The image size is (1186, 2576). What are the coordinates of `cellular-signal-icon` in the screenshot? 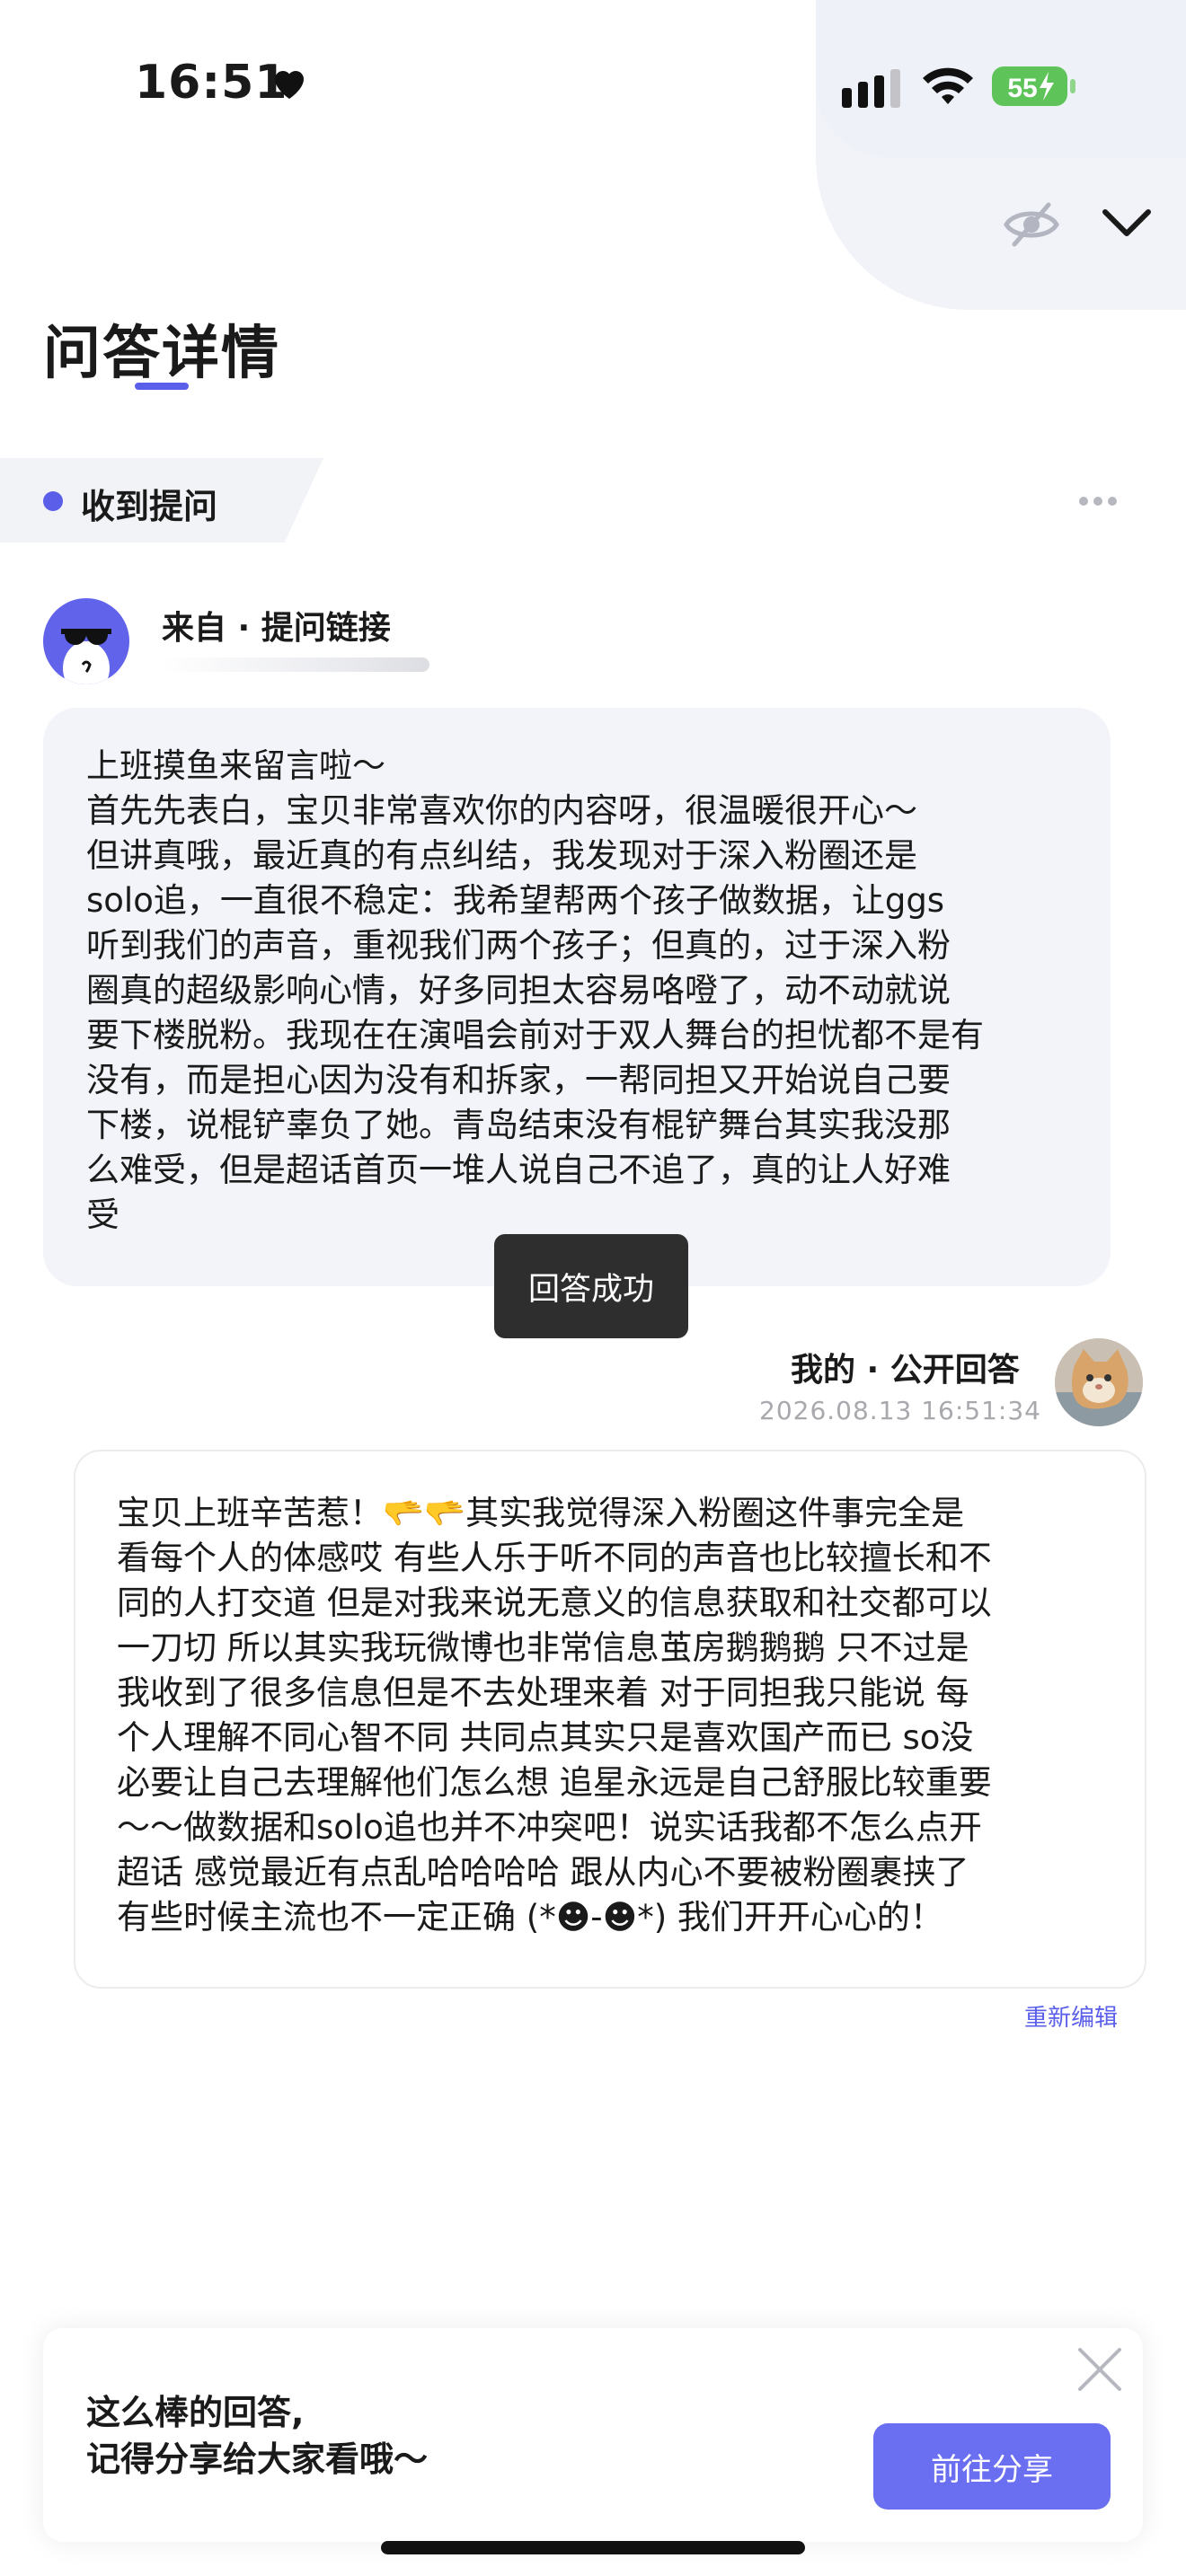 It's located at (871, 88).